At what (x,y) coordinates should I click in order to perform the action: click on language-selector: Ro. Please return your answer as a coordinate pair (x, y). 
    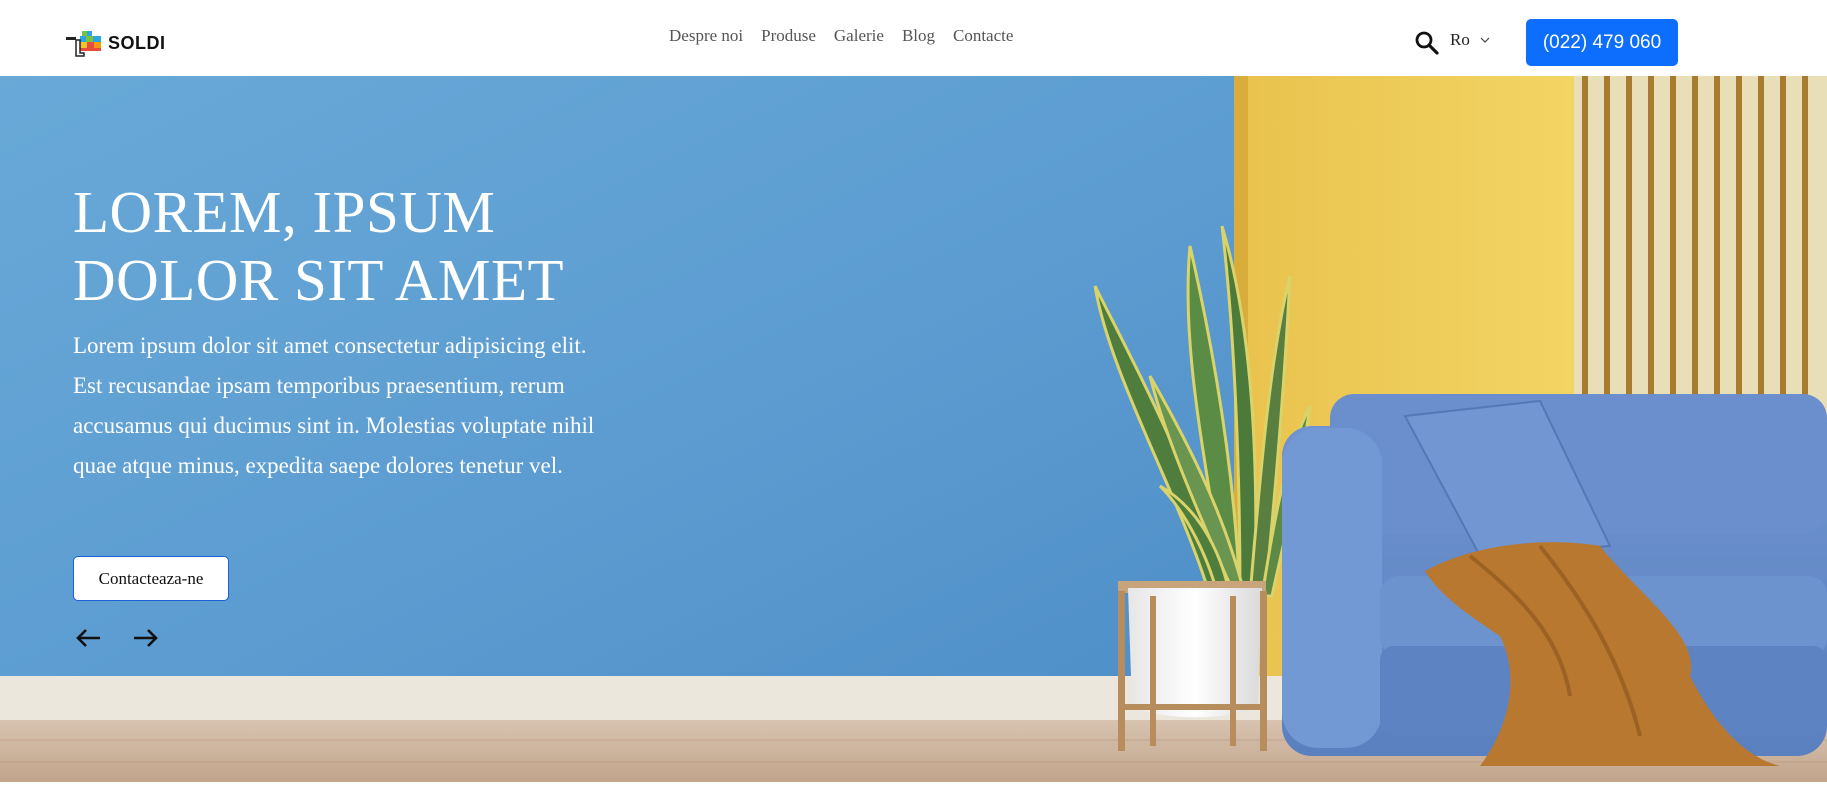
    Looking at the image, I should click on (1470, 40).